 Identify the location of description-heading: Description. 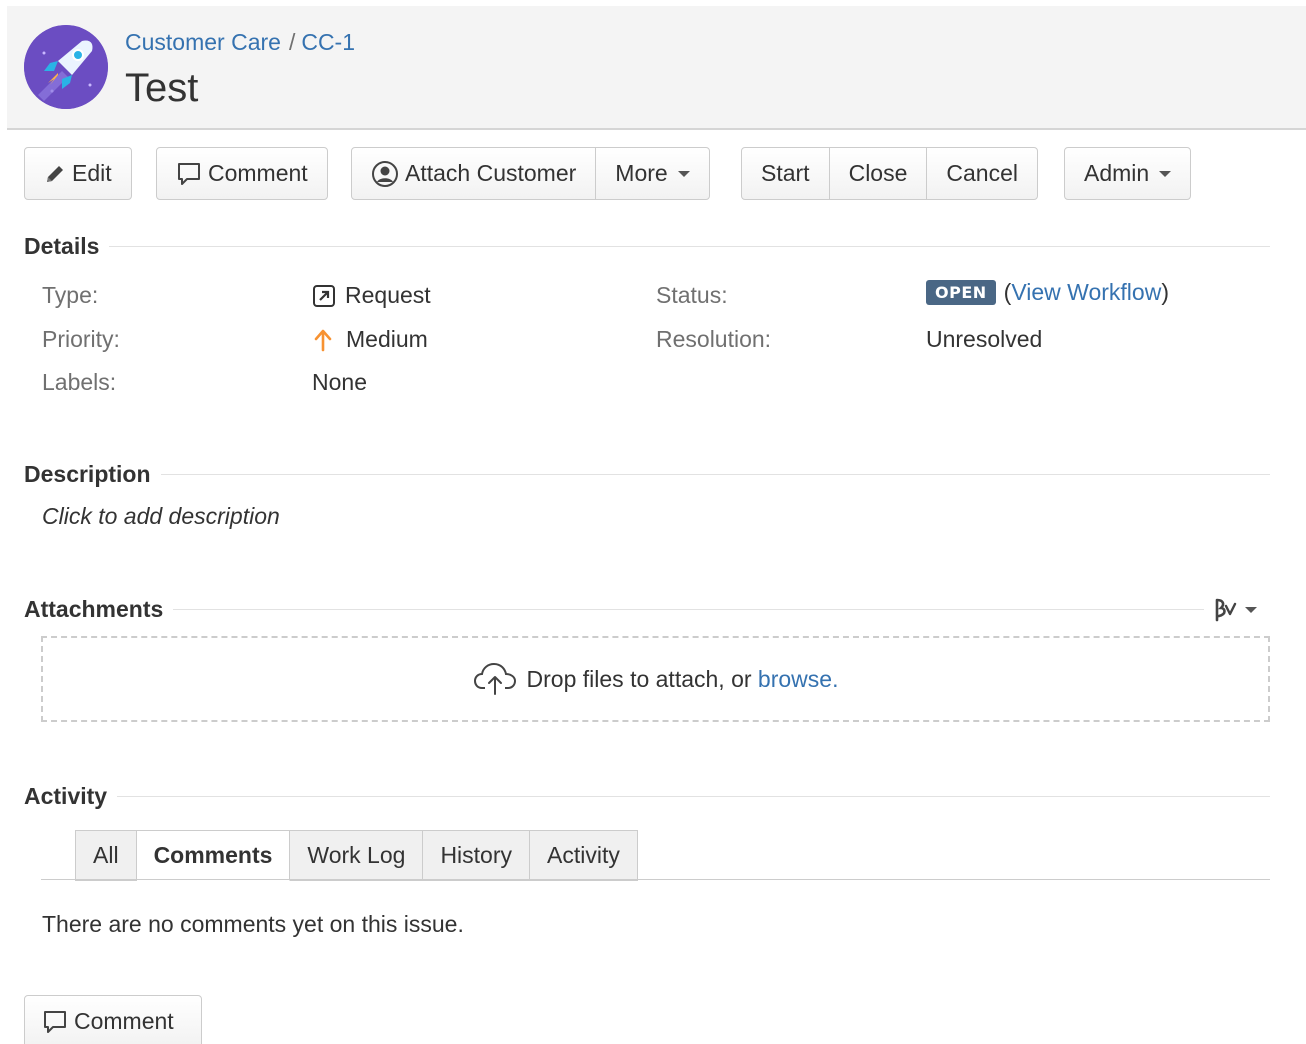
(647, 473).